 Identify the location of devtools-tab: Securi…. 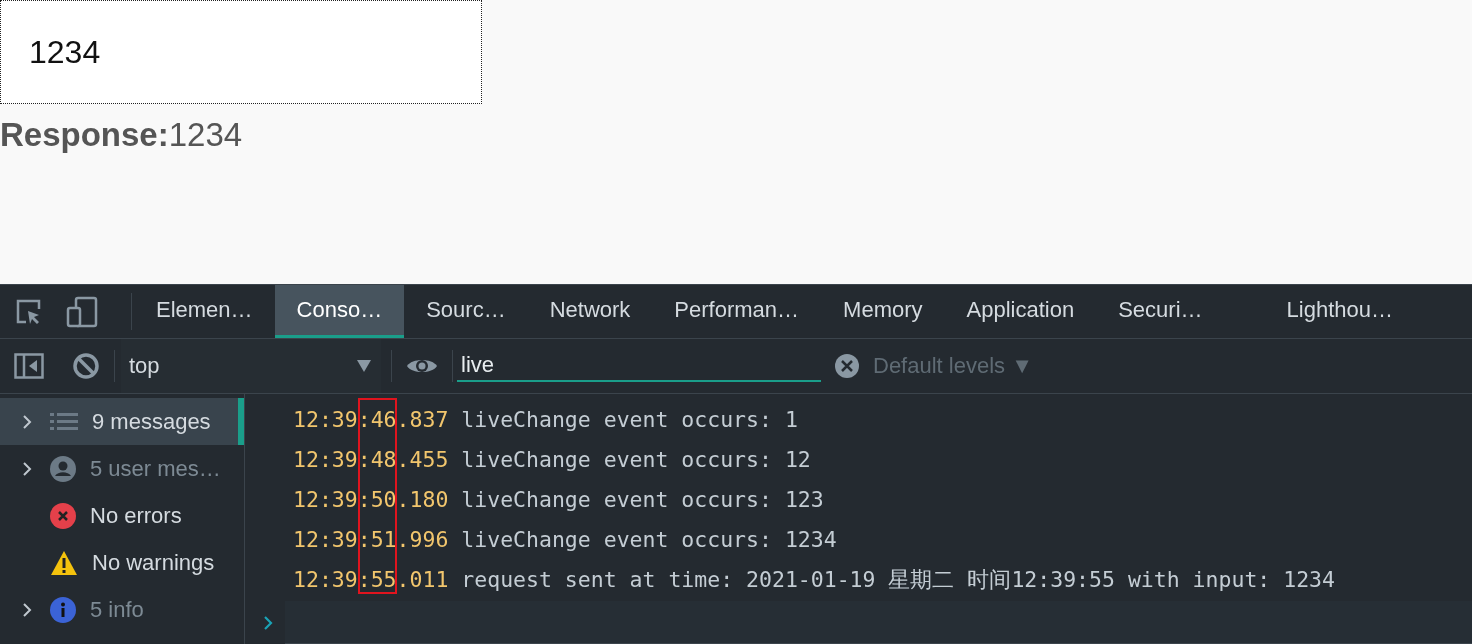
(1160, 311).